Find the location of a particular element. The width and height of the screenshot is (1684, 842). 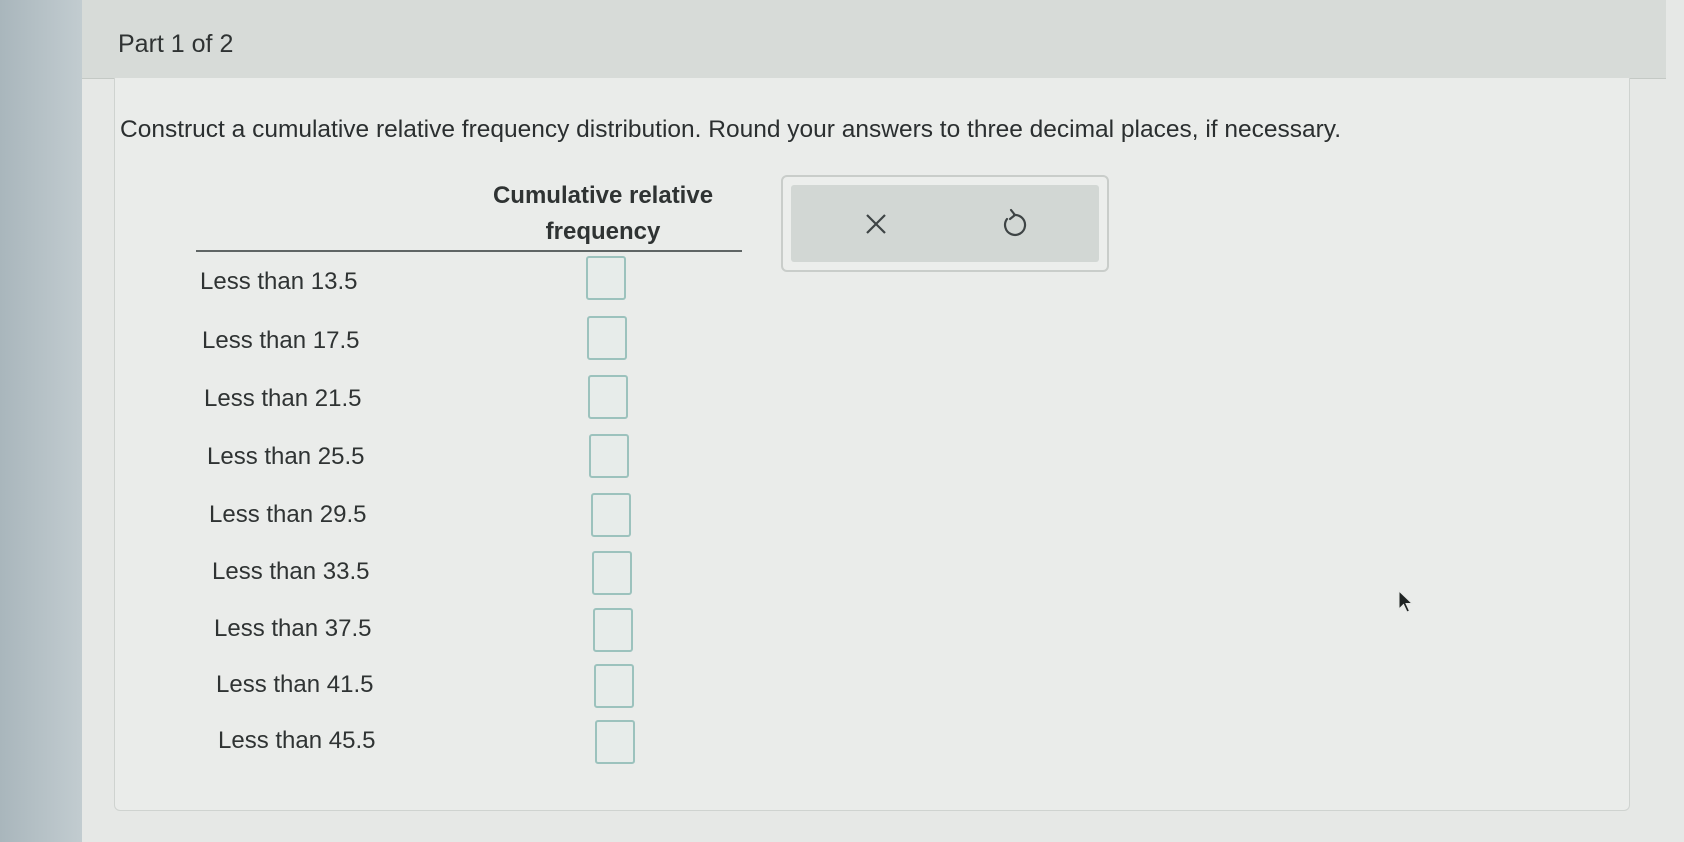

part-title: Part 1 of 2 is located at coordinates (176, 44).